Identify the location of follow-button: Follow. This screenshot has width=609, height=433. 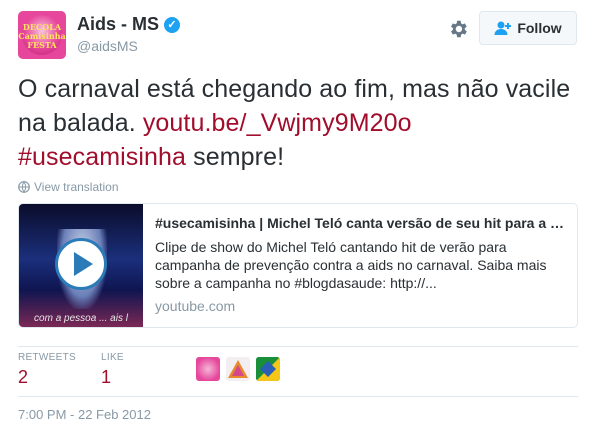
(528, 28).